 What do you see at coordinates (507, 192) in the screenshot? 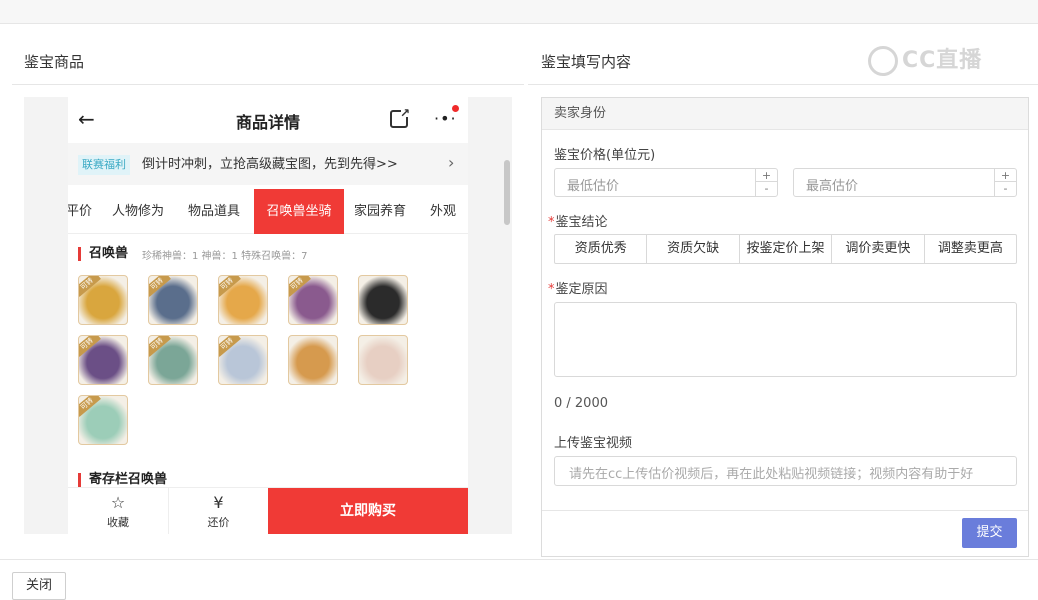
I see `preview-scrollbar` at bounding box center [507, 192].